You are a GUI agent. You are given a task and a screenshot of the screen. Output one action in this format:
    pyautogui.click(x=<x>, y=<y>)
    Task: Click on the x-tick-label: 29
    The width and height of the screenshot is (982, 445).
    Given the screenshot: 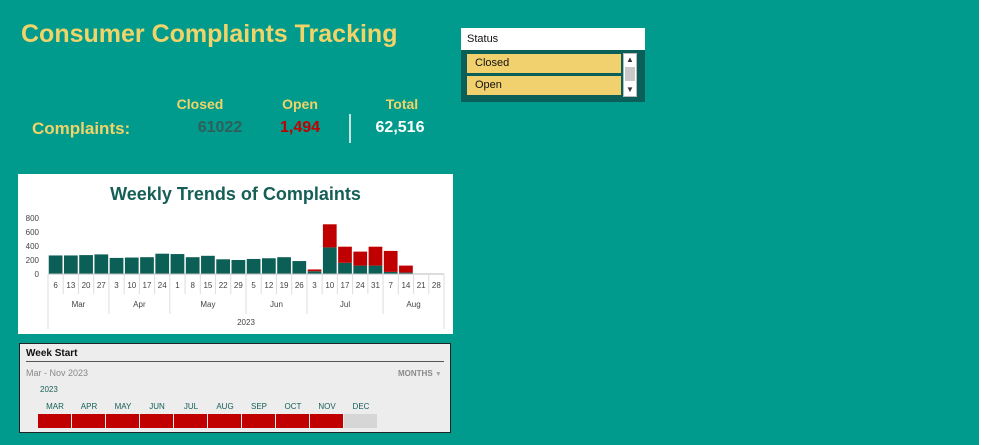 What is the action you would take?
    pyautogui.click(x=238, y=285)
    